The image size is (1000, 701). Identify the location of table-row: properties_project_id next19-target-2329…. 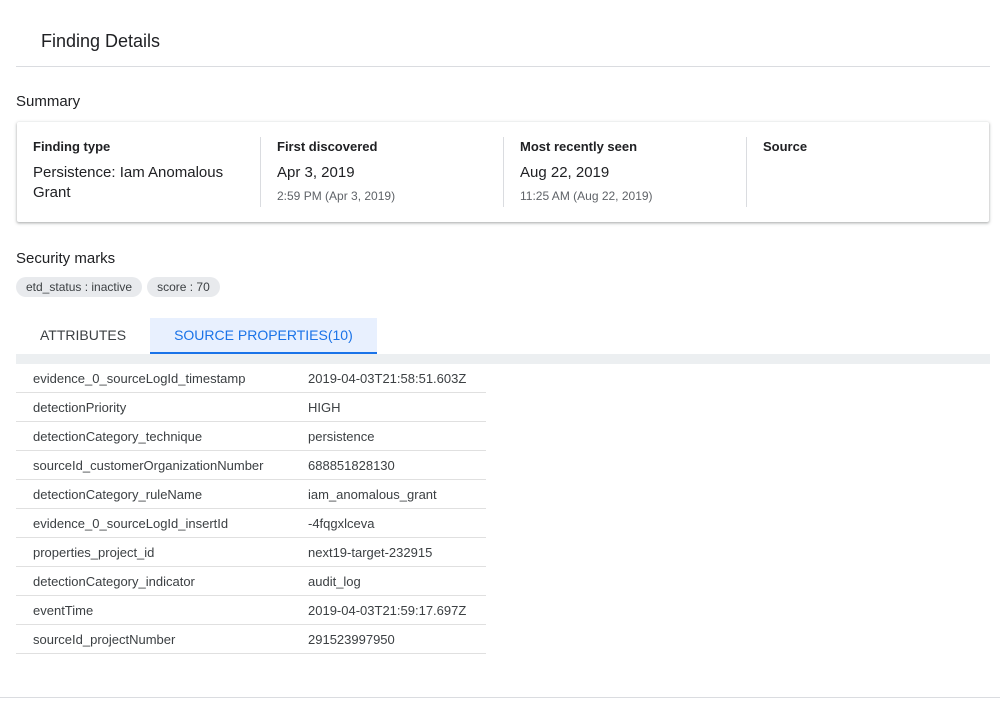
(251, 552).